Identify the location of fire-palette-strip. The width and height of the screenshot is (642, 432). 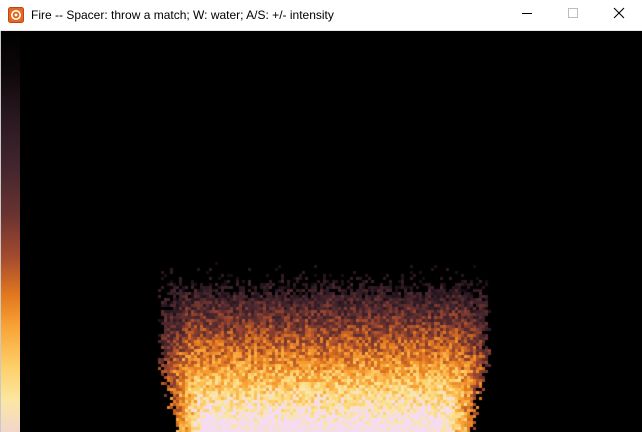
(10, 231).